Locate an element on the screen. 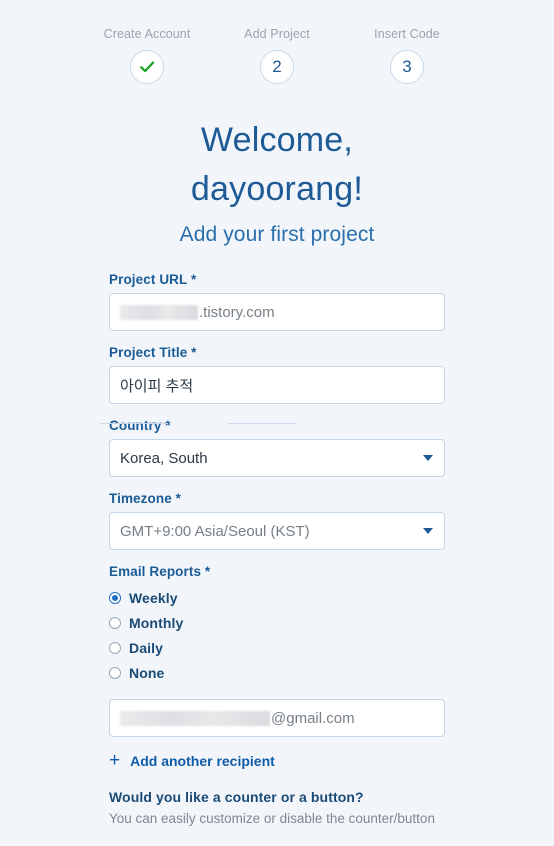 This screenshot has height=846, width=554. field-project-url: Project URL * .tistory.com is located at coordinates (277, 301).